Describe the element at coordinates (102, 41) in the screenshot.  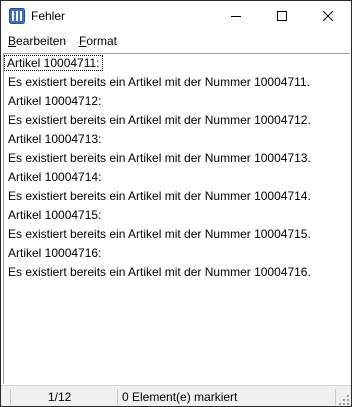
I see `menu-format-label: ormat` at that location.